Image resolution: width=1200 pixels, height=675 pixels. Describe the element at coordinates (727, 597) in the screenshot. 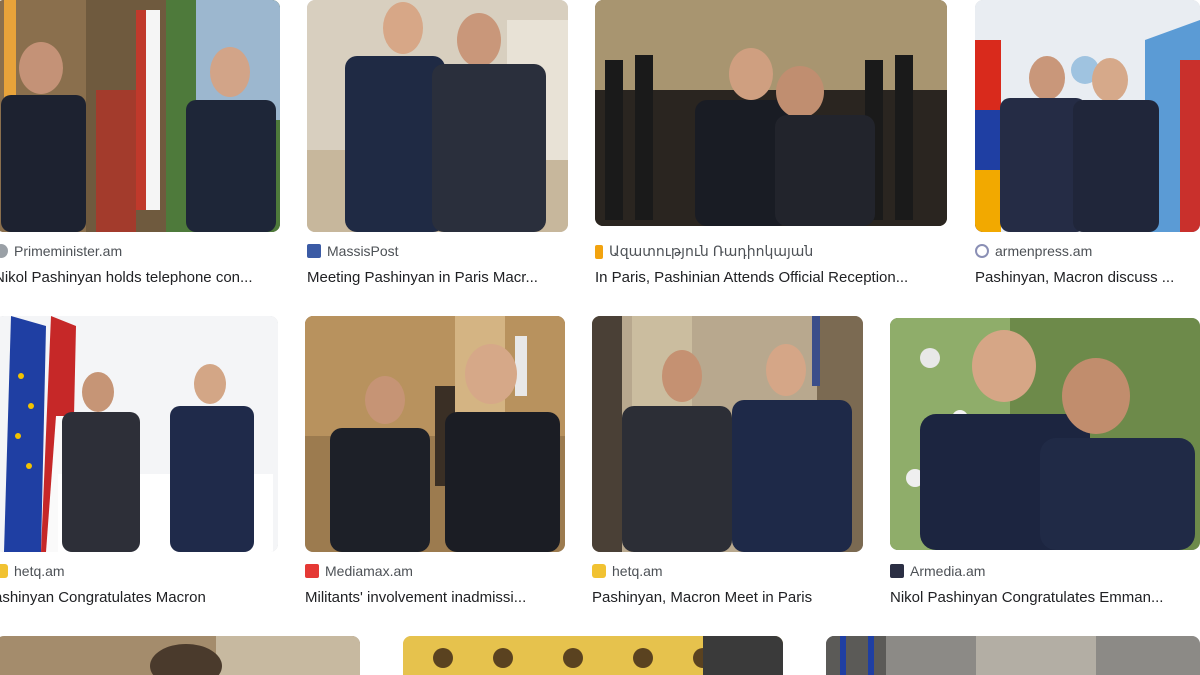

I see `result-title: Pashinyan, Macron Meet in Paris` at that location.